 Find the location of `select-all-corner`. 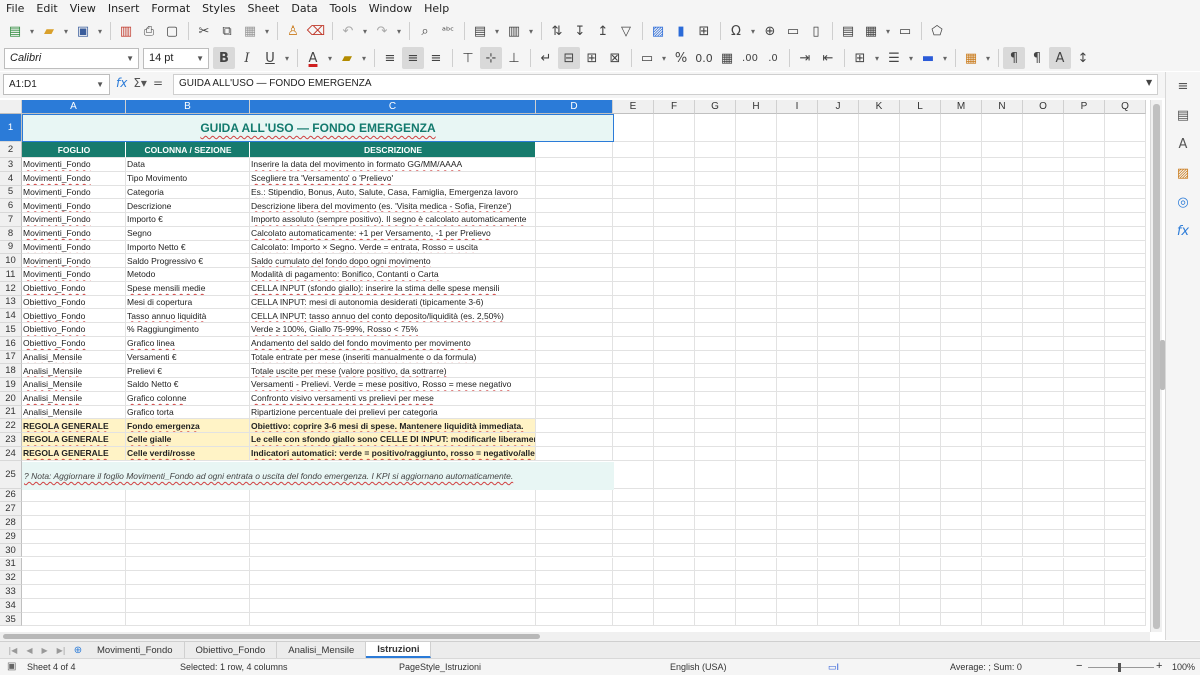

select-all-corner is located at coordinates (11, 107).